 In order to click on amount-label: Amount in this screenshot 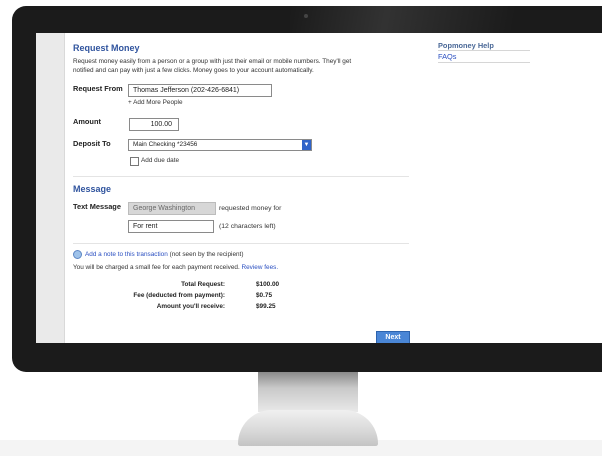, I will do `click(87, 121)`.